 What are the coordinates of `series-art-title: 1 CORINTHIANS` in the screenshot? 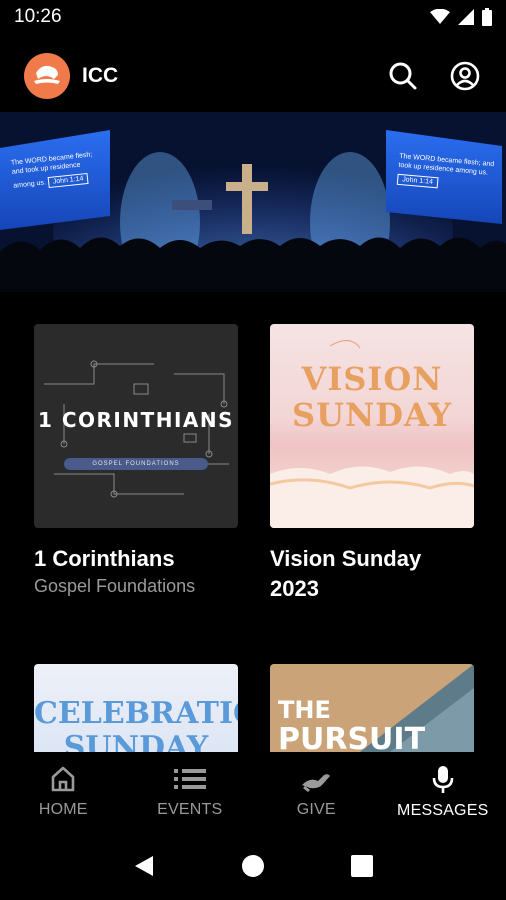 It's located at (136, 420).